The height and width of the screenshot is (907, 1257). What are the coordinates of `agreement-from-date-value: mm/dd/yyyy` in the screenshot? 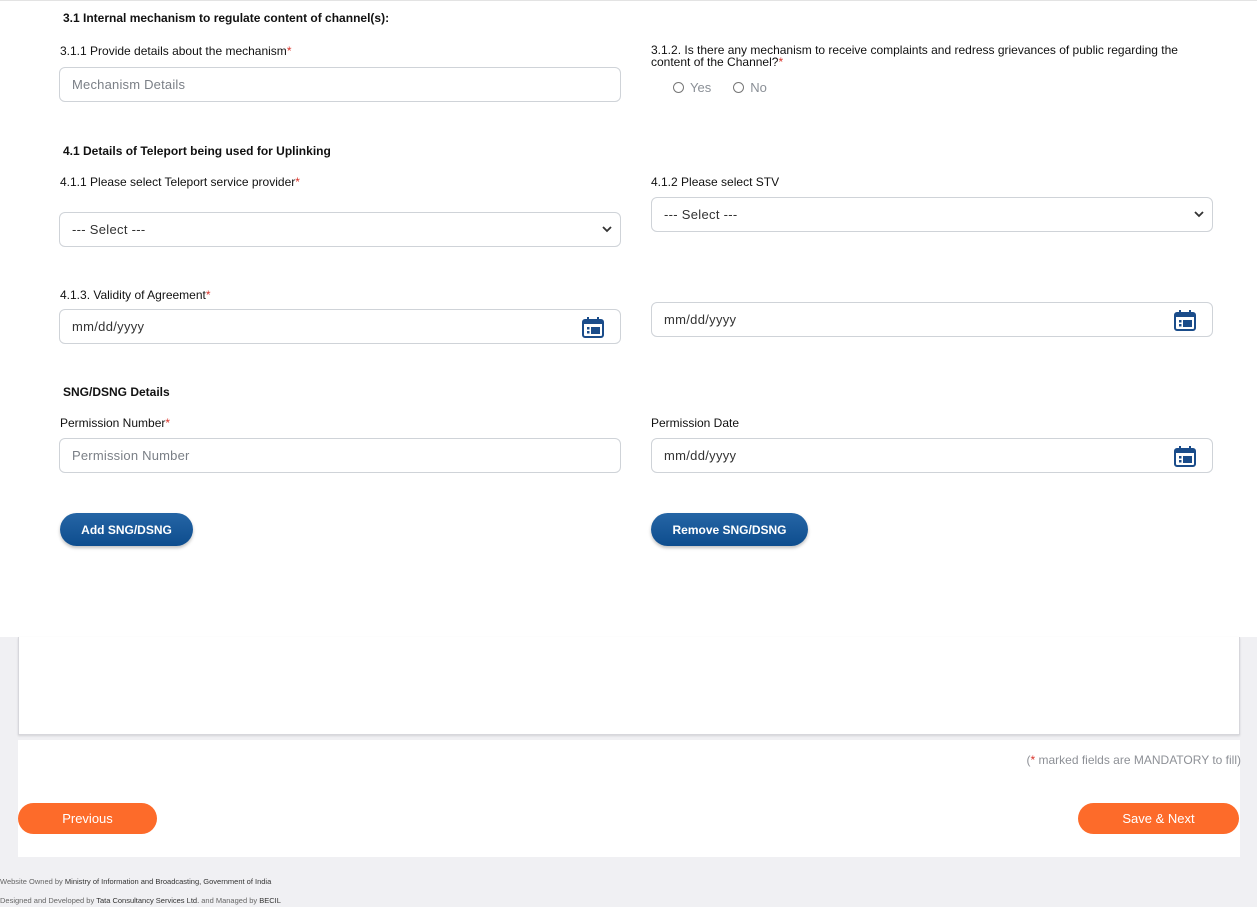 It's located at (108, 326).